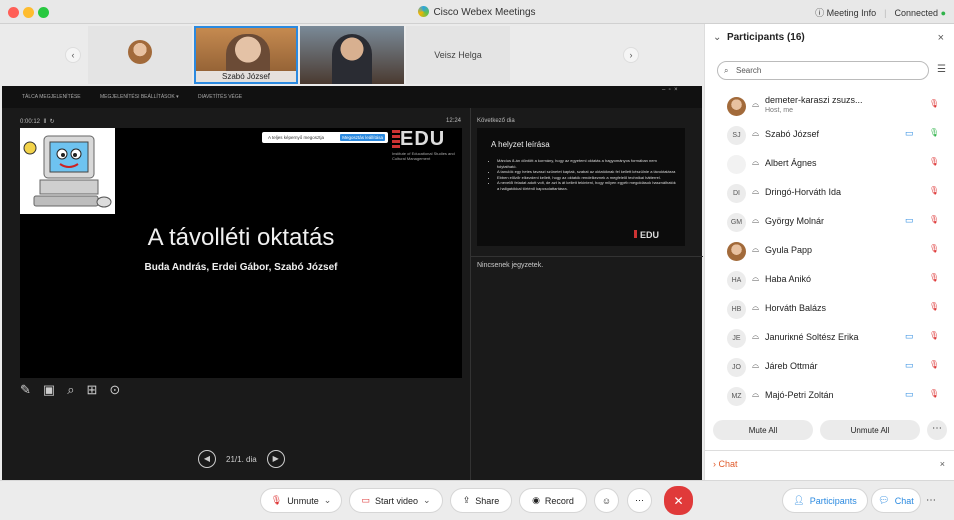 The width and height of the screenshot is (954, 520). I want to click on participant-row: MZ ⌓ Majó-Petri Zoltán ▭ 🎙︎, so click(829, 396).